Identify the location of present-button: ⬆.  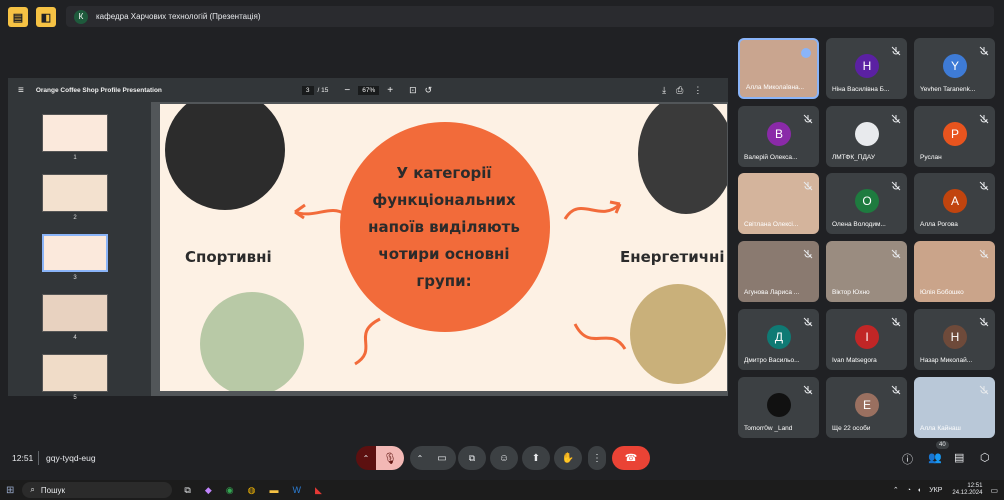
(536, 458).